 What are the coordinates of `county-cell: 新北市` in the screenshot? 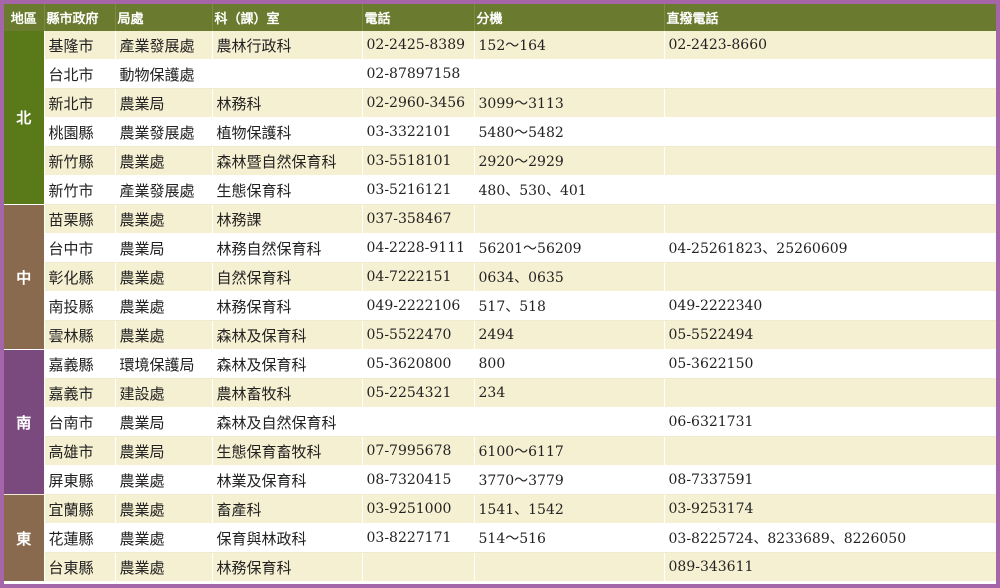 It's located at (80, 103).